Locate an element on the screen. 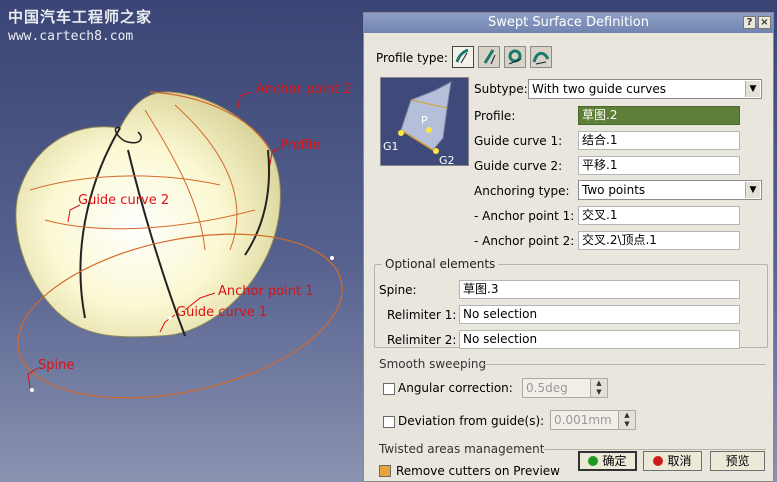  preview-g1-label: G1 is located at coordinates (391, 146).